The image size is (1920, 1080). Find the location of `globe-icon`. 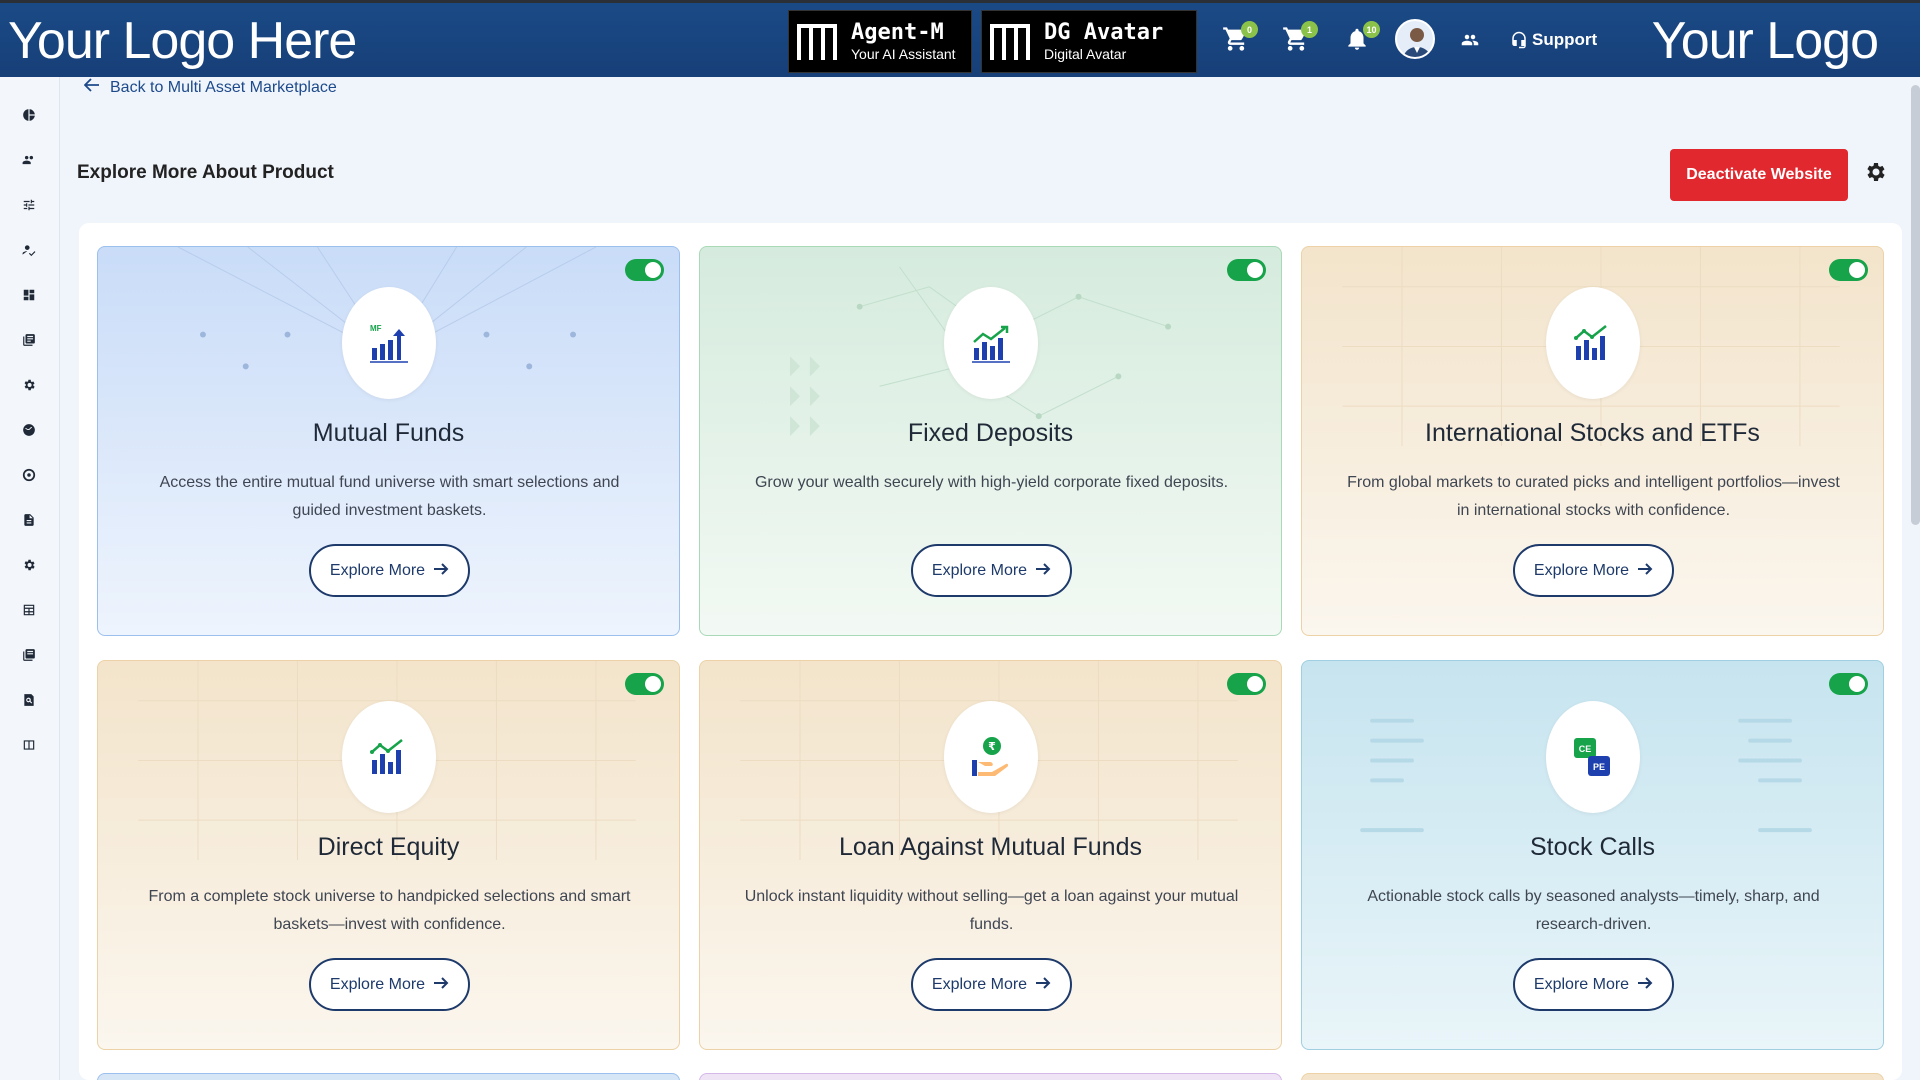

globe-icon is located at coordinates (29, 430).